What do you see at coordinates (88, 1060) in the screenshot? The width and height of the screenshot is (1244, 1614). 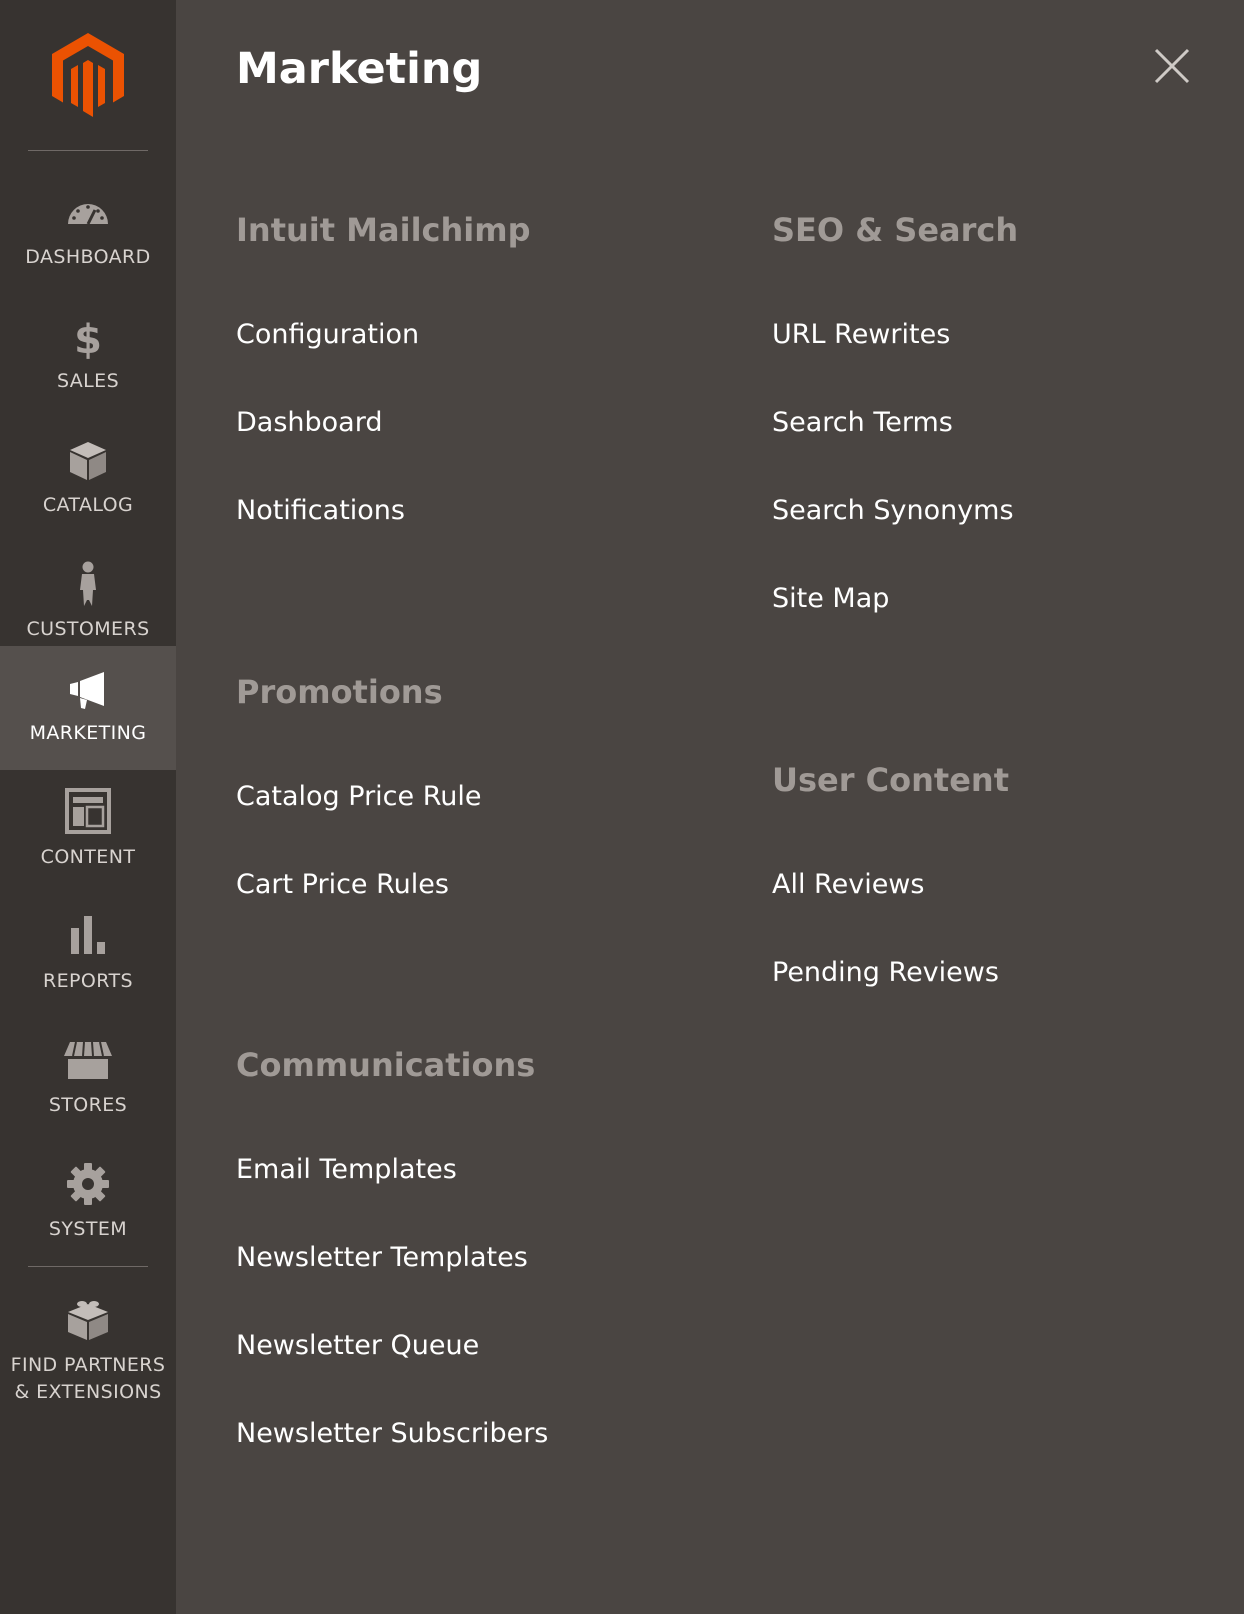 I see `storefront-icon` at bounding box center [88, 1060].